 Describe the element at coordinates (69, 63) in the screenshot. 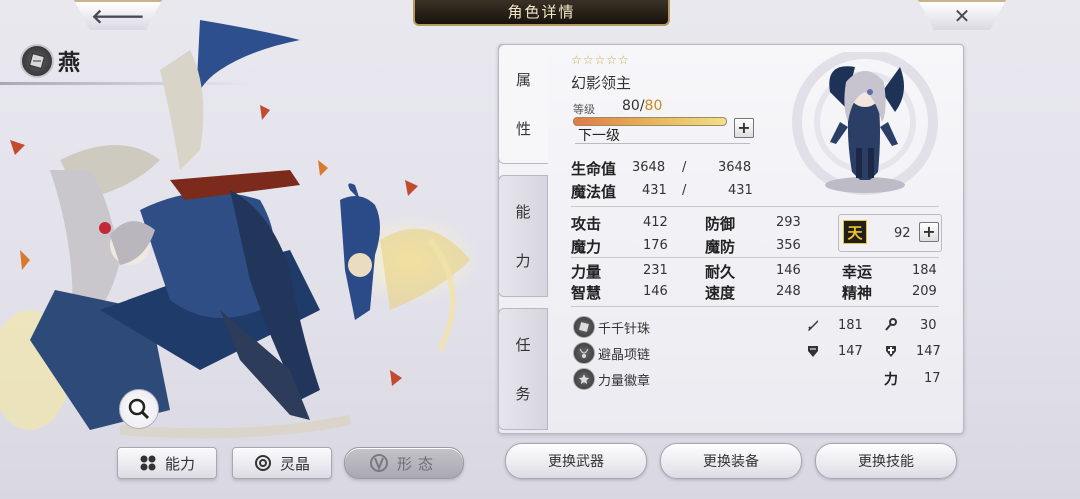

I see `character-name: 燕` at that location.